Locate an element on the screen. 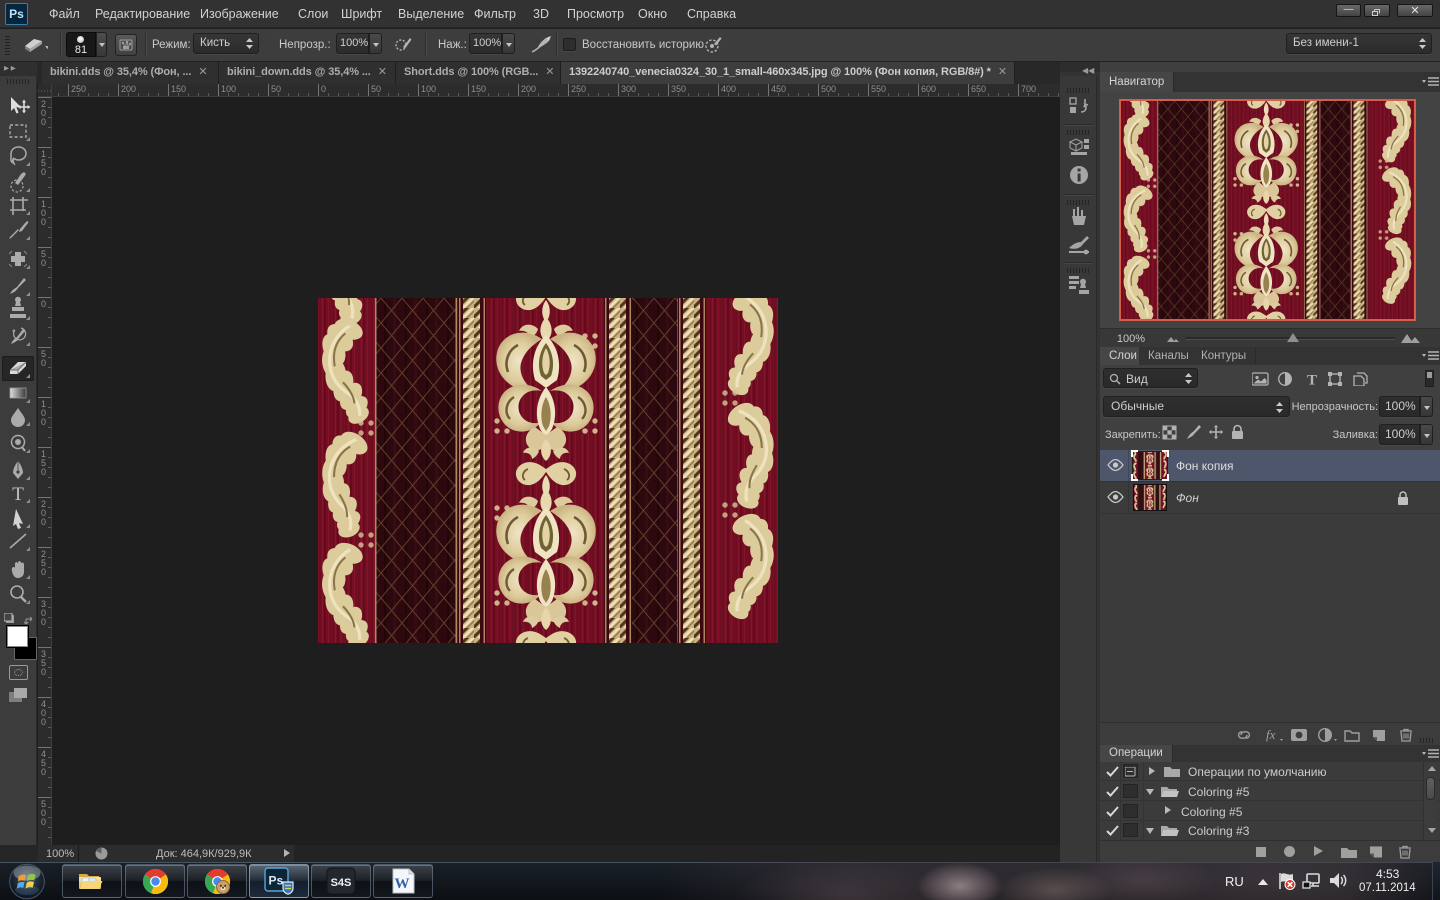  svg-text: 450 is located at coordinates (778, 89).